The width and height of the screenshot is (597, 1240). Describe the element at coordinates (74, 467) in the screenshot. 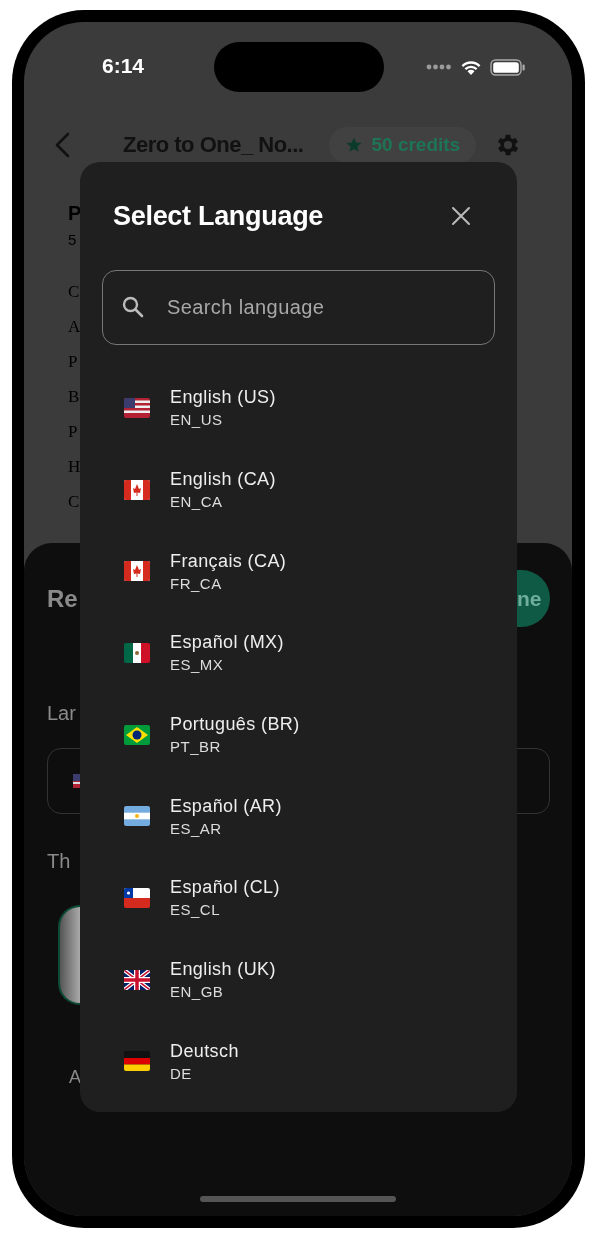

I see `text-line: H` at that location.